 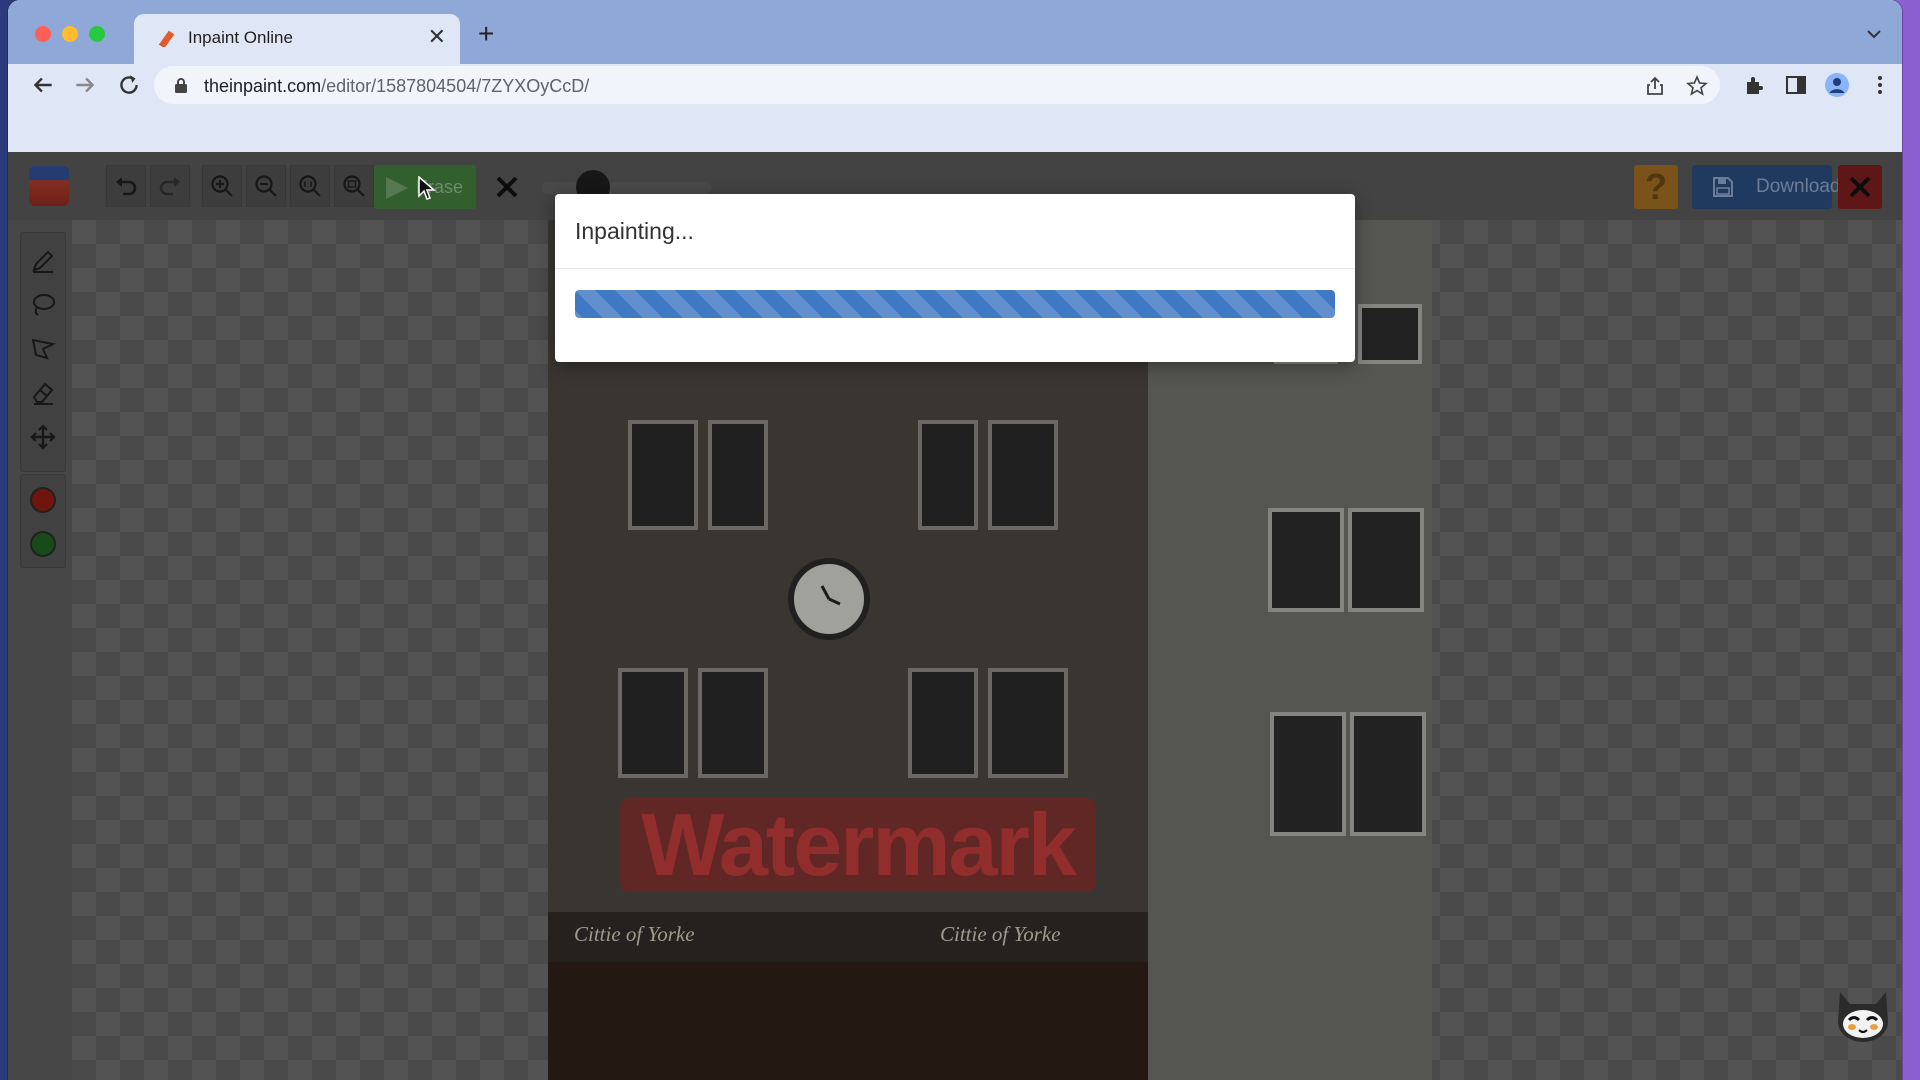 What do you see at coordinates (1655, 86) in the screenshot?
I see `share-icon` at bounding box center [1655, 86].